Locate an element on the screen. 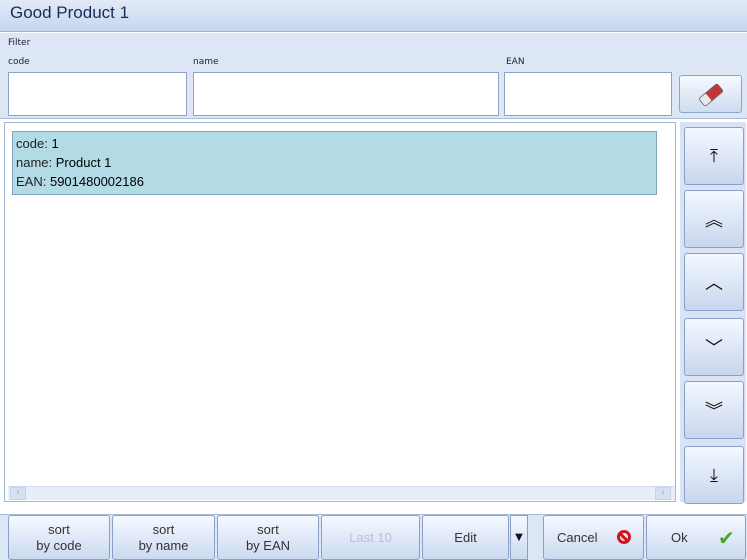 Image resolution: width=747 pixels, height=560 pixels. eraser-icon is located at coordinates (711, 95).